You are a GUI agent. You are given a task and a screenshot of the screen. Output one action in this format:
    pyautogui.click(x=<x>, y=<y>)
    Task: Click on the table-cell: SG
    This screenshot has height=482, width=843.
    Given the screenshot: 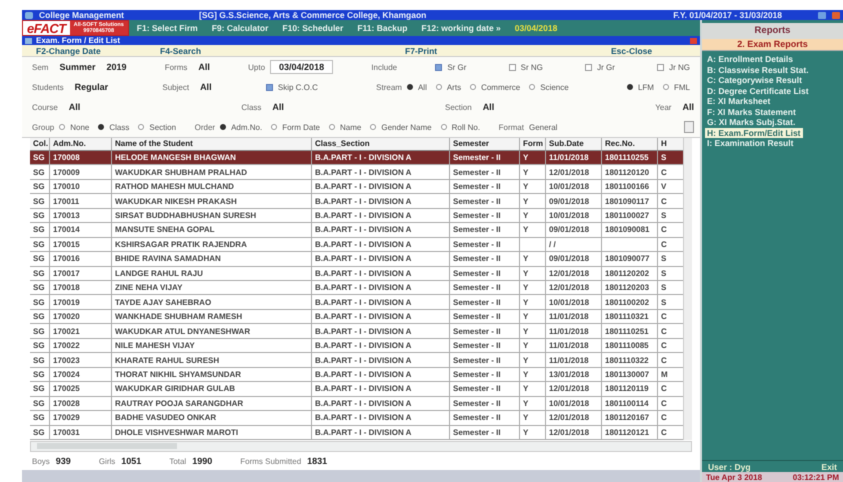 What is the action you would take?
    pyautogui.click(x=40, y=172)
    